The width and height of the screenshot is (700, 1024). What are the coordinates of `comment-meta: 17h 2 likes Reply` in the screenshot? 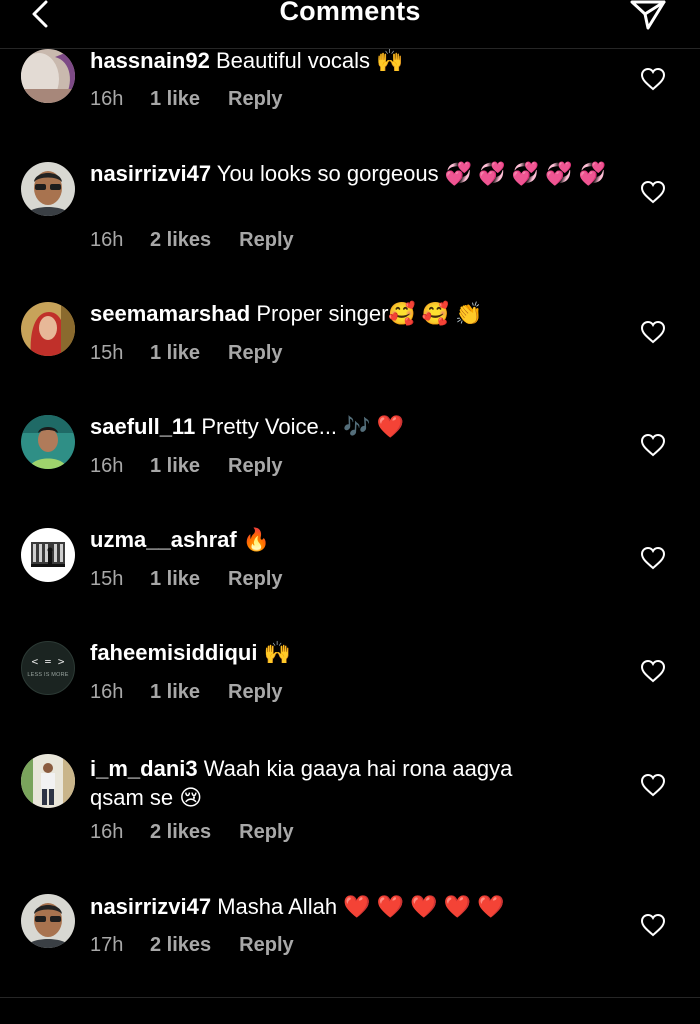 It's located at (192, 945).